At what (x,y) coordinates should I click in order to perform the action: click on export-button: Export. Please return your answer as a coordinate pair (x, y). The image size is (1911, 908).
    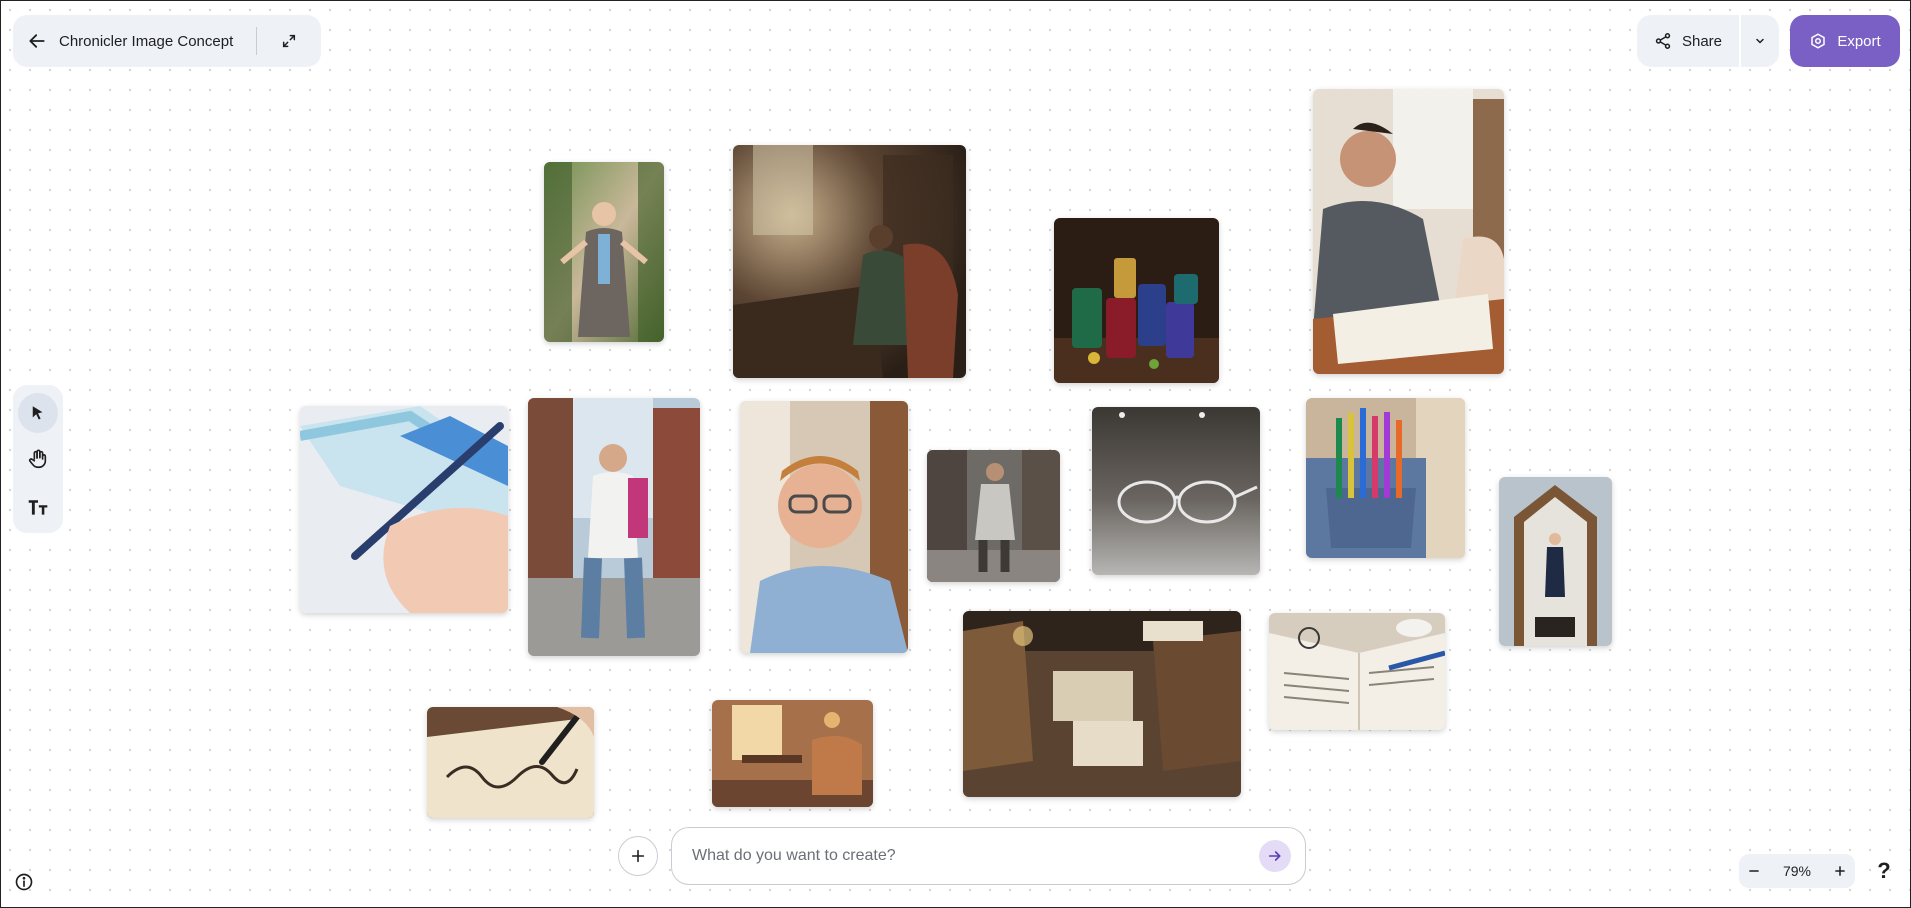
    Looking at the image, I should click on (1845, 41).